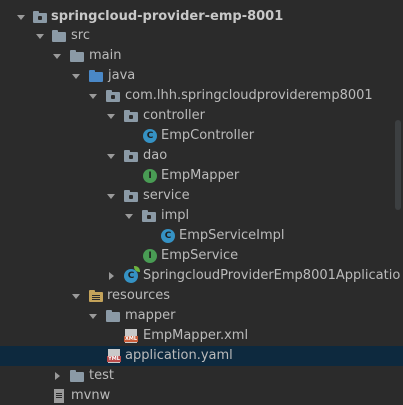 The image size is (403, 405). I want to click on emp-mapper-xml-label: EmpMapper.xml, so click(196, 335).